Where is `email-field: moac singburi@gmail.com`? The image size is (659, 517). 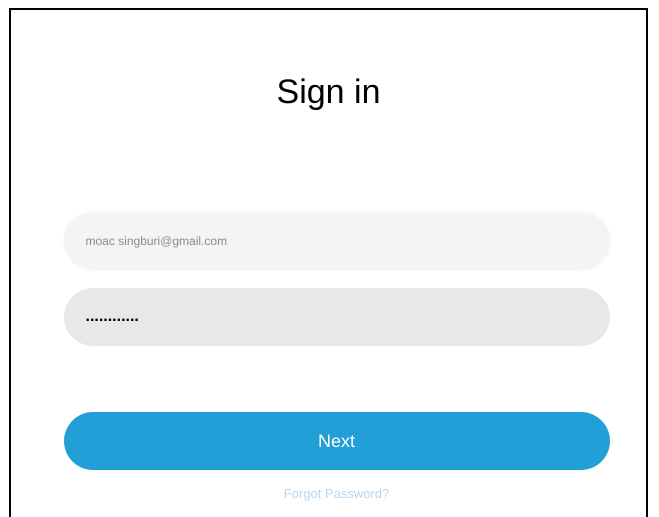
email-field: moac singburi@gmail.com is located at coordinates (337, 241).